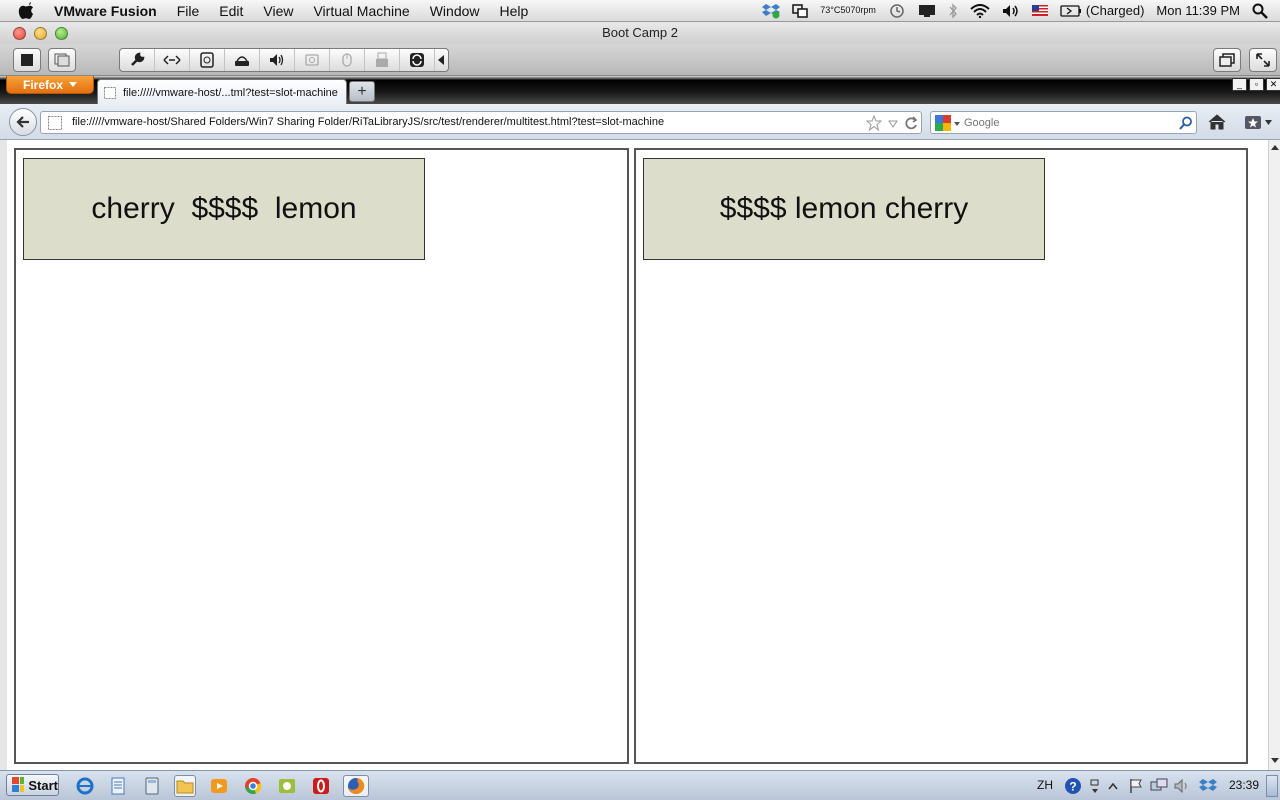 The image size is (1280, 800). What do you see at coordinates (1113, 786) in the screenshot?
I see `show-hidden-icons-icon` at bounding box center [1113, 786].